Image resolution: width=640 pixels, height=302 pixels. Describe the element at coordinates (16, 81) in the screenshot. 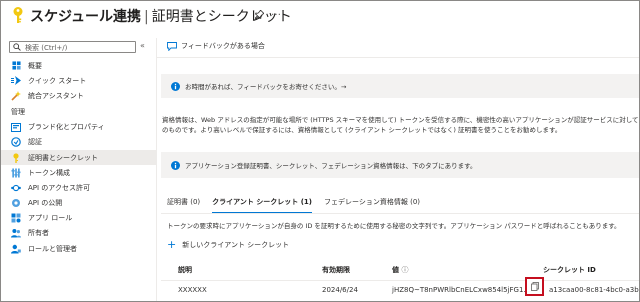

I see `quickstart-icon` at that location.